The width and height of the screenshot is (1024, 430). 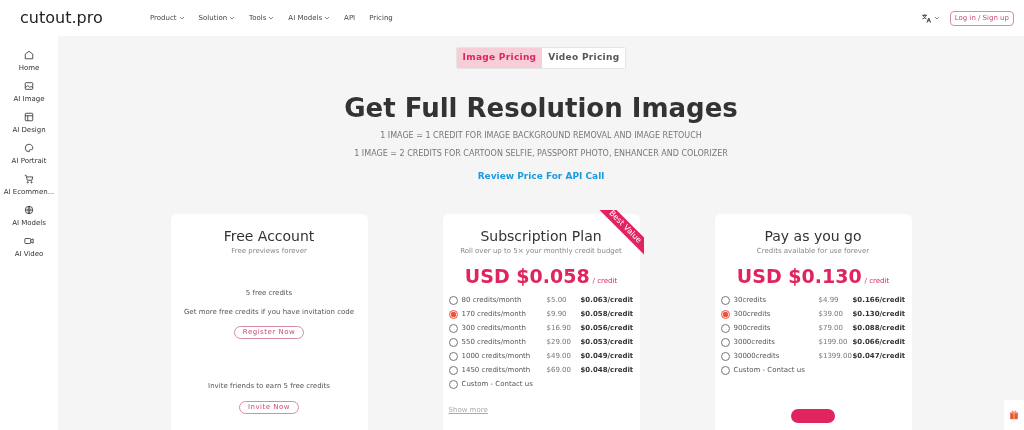 What do you see at coordinates (541, 136) in the screenshot?
I see `pricing-note: 1 IMAGE = 1 CREDIT FOR IMAGE BACKGROUND REMOVAL AND IMAGE RETOUCH` at bounding box center [541, 136].